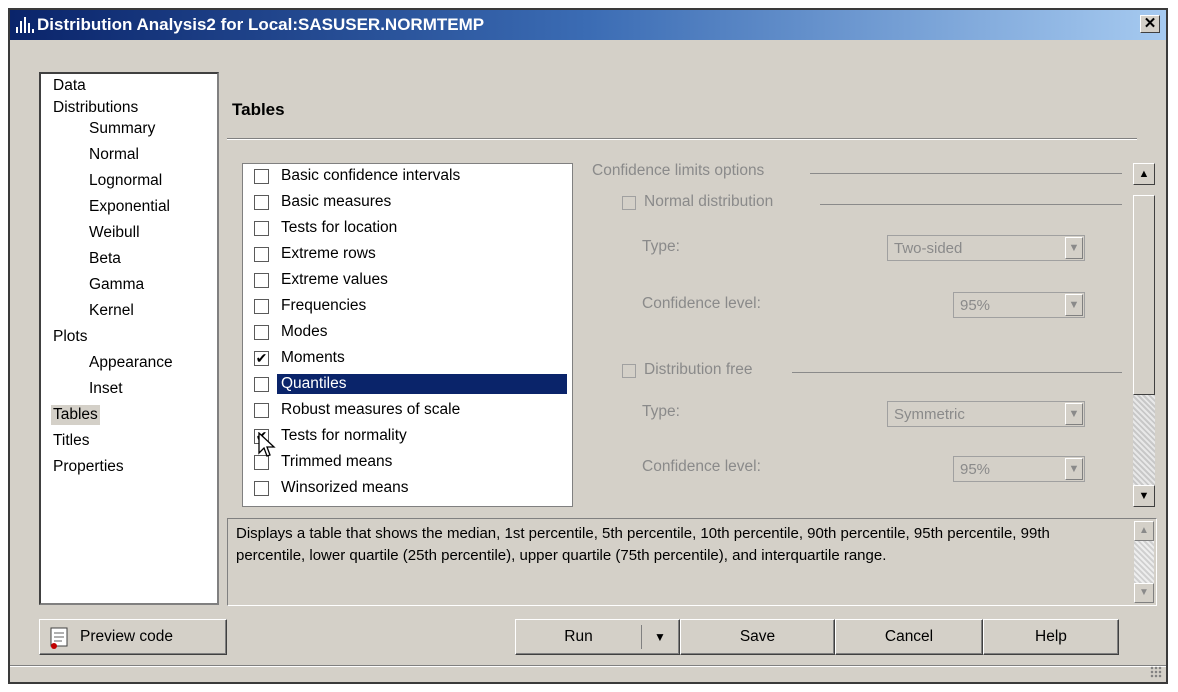 The height and width of the screenshot is (692, 1178). I want to click on list-item-label: Modes, so click(304, 331).